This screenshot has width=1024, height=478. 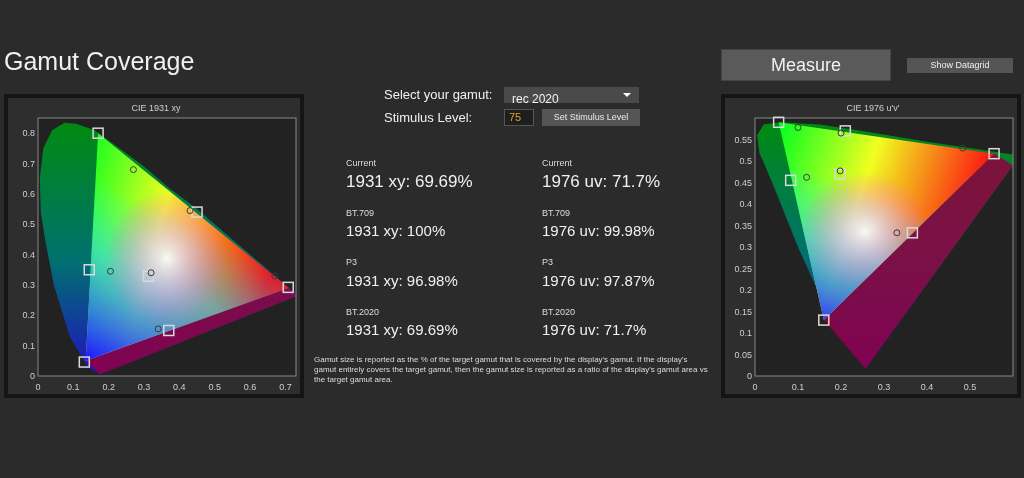 I want to click on tick-label: 0.15, so click(x=743, y=311).